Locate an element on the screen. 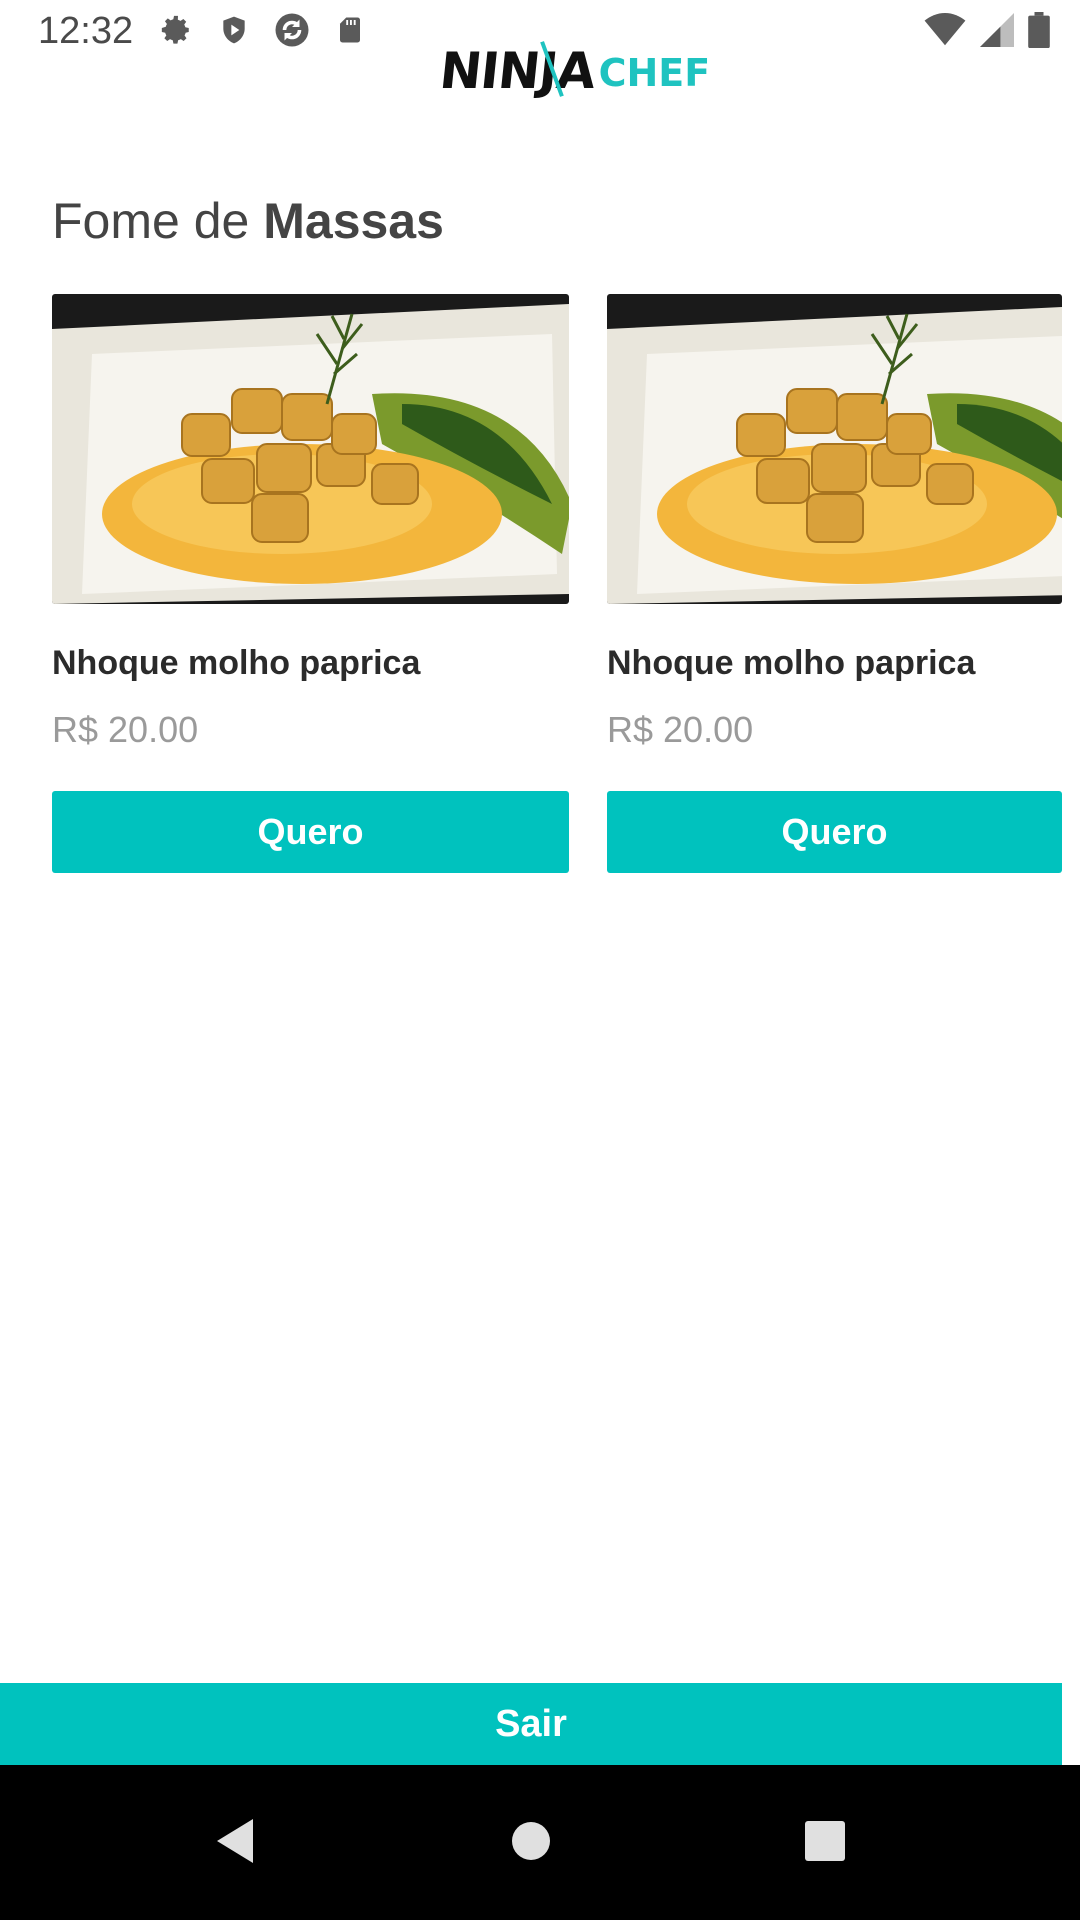  settings-icon is located at coordinates (176, 30).